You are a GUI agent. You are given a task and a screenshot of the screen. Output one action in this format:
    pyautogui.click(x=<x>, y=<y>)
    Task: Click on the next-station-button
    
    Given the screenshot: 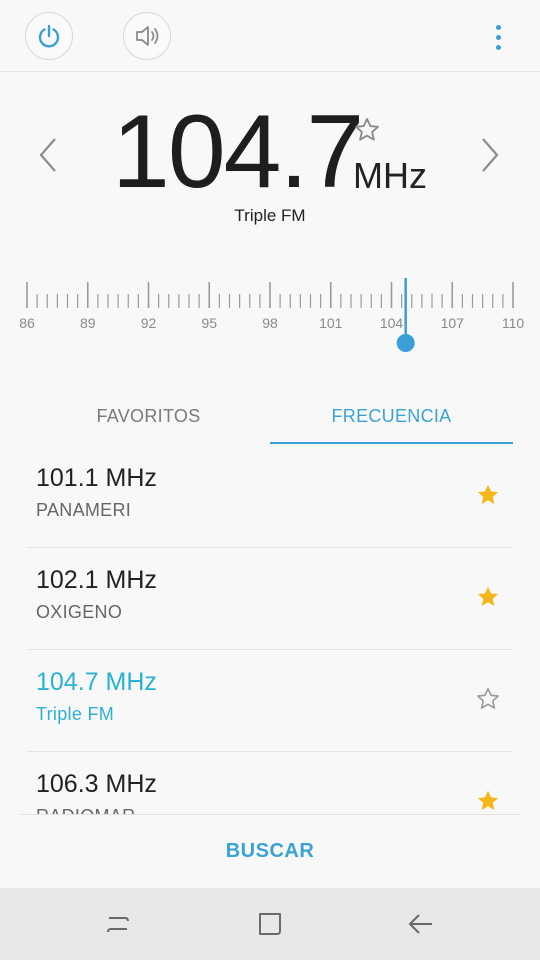 What is the action you would take?
    pyautogui.click(x=490, y=155)
    